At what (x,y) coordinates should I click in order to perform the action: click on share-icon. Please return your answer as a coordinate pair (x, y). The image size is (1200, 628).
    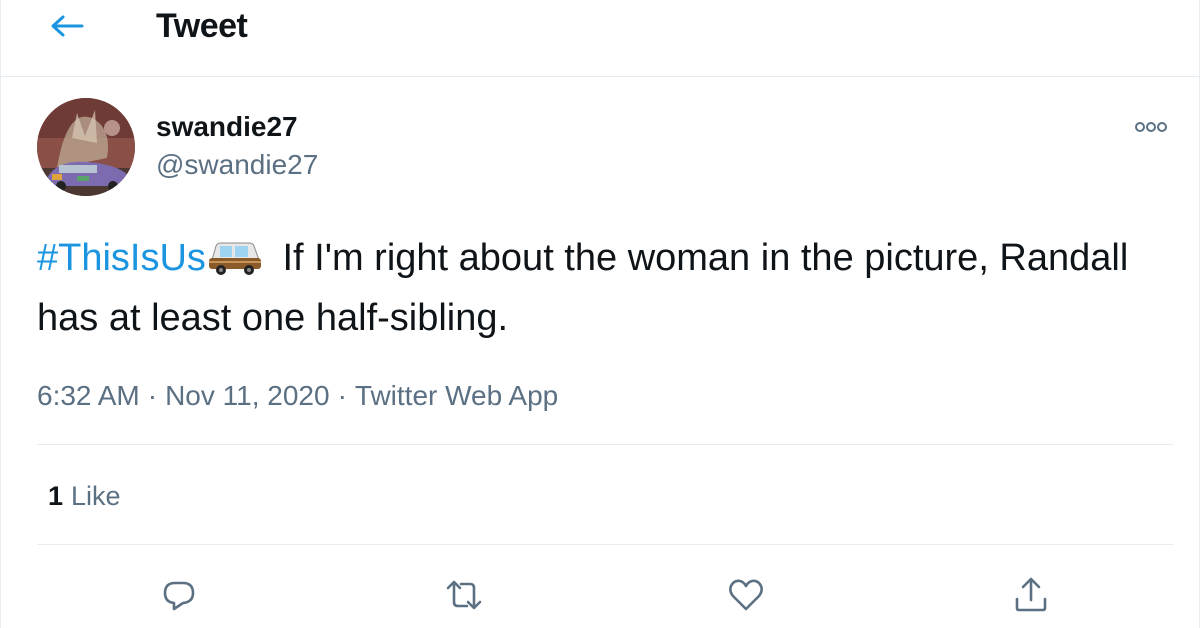
    Looking at the image, I should click on (1031, 594).